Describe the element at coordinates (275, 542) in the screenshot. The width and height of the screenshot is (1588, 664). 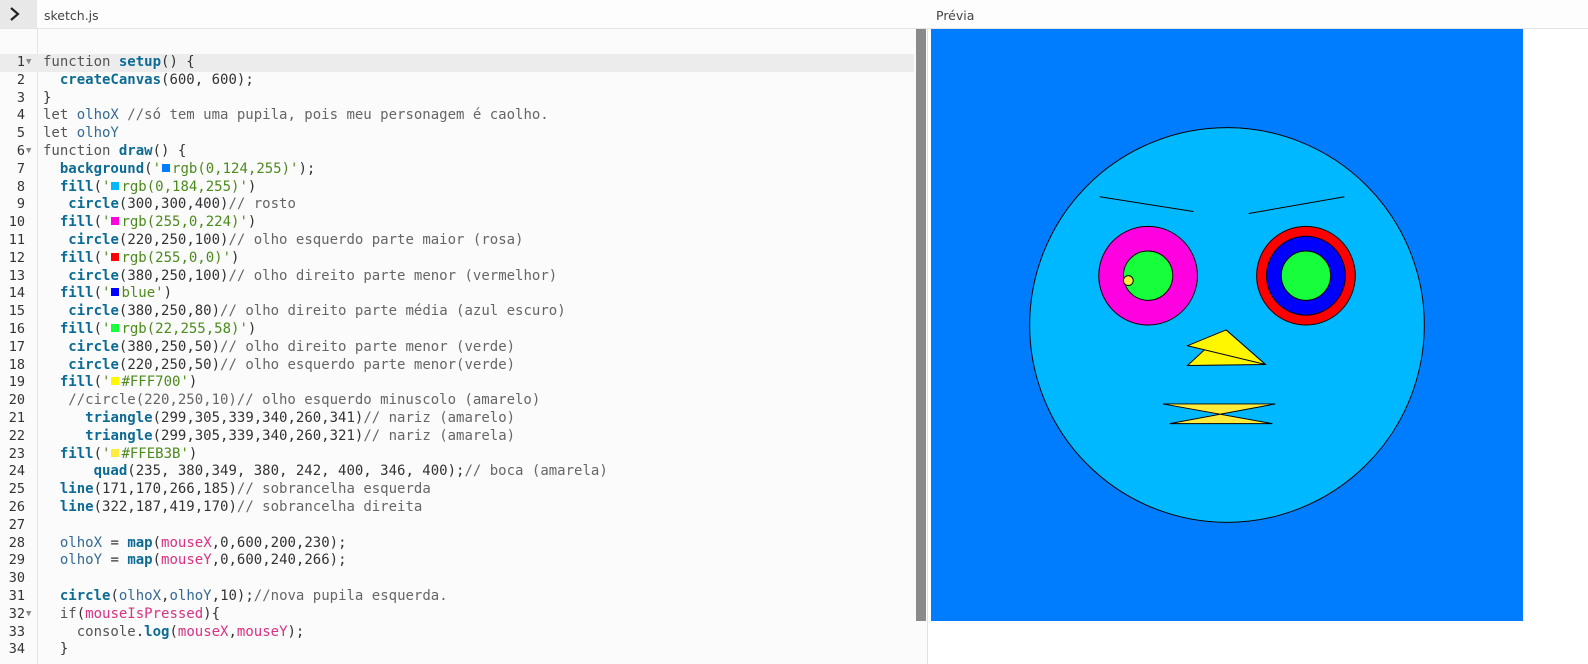
I see `code-token: 0,600,200,230` at that location.